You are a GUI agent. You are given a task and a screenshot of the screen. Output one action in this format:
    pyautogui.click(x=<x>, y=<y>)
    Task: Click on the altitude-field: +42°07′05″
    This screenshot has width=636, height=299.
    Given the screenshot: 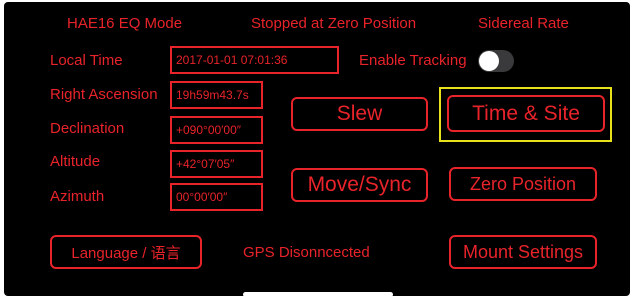 What is the action you would take?
    pyautogui.click(x=216, y=164)
    